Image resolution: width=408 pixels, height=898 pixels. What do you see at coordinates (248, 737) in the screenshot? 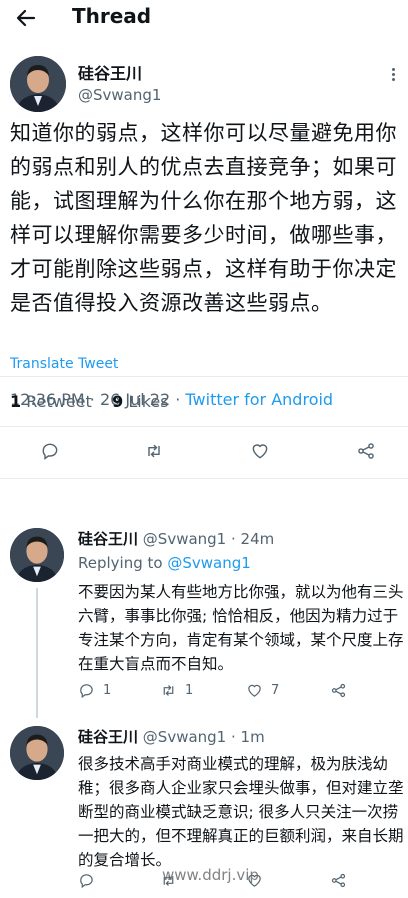
I see `reply-age: · 1m` at bounding box center [248, 737].